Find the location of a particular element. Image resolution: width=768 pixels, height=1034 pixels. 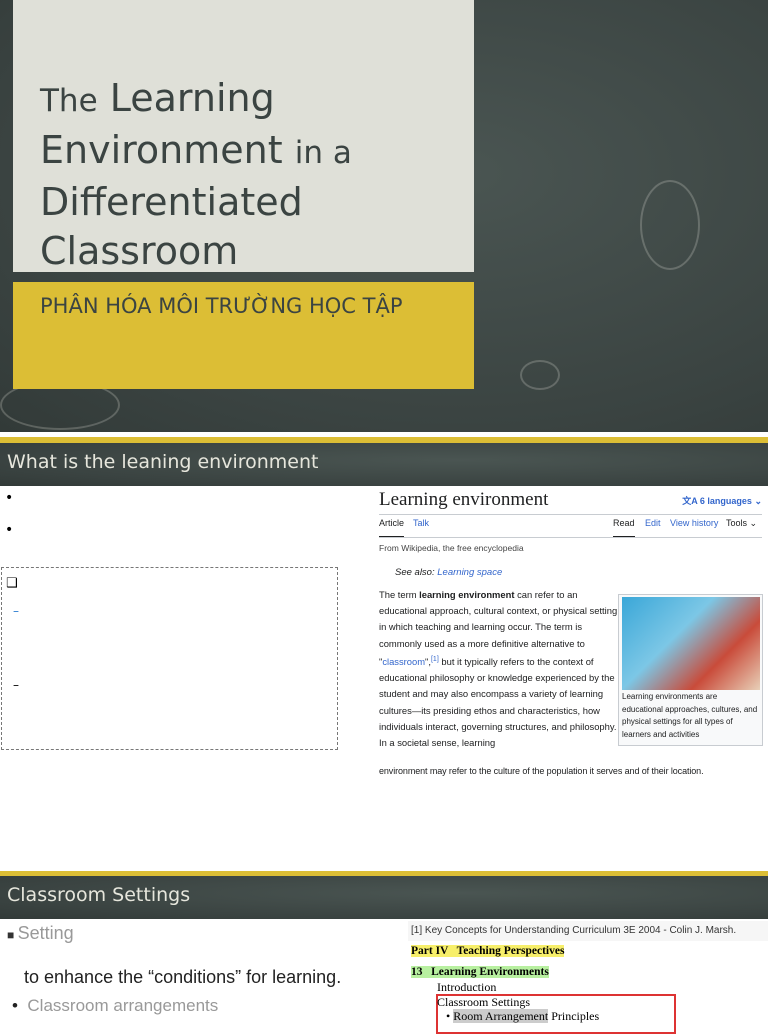

title-word: Learning is located at coordinates (192, 98).